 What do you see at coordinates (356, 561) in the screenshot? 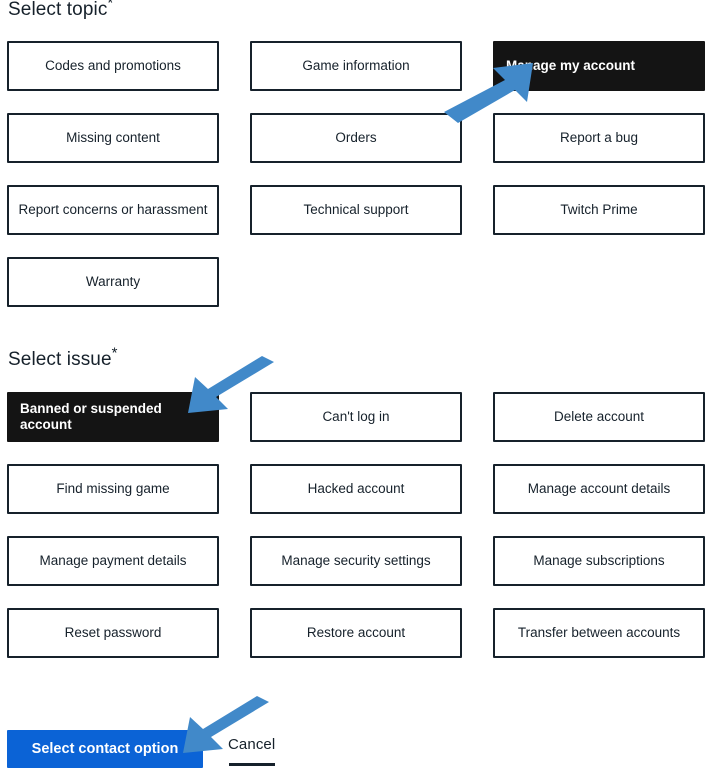
I see `issue-option-manage-security-settings: Manage security settings` at bounding box center [356, 561].